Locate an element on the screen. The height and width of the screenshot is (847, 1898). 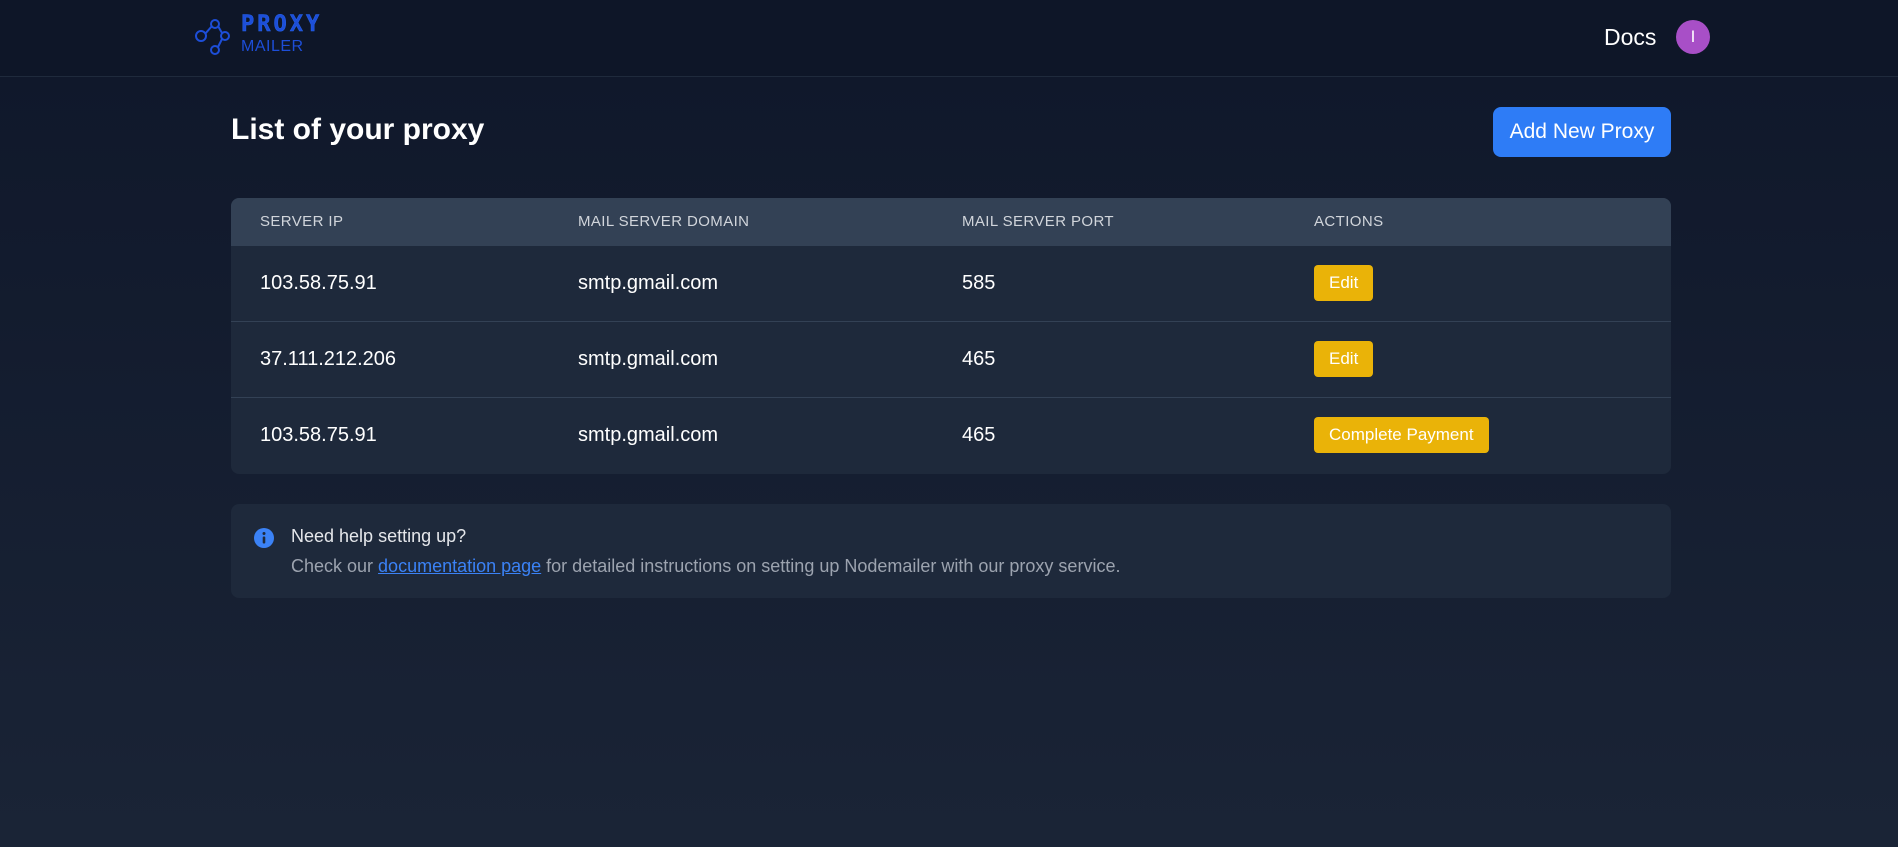
logo-text: PROXY MAILER is located at coordinates (282, 33).